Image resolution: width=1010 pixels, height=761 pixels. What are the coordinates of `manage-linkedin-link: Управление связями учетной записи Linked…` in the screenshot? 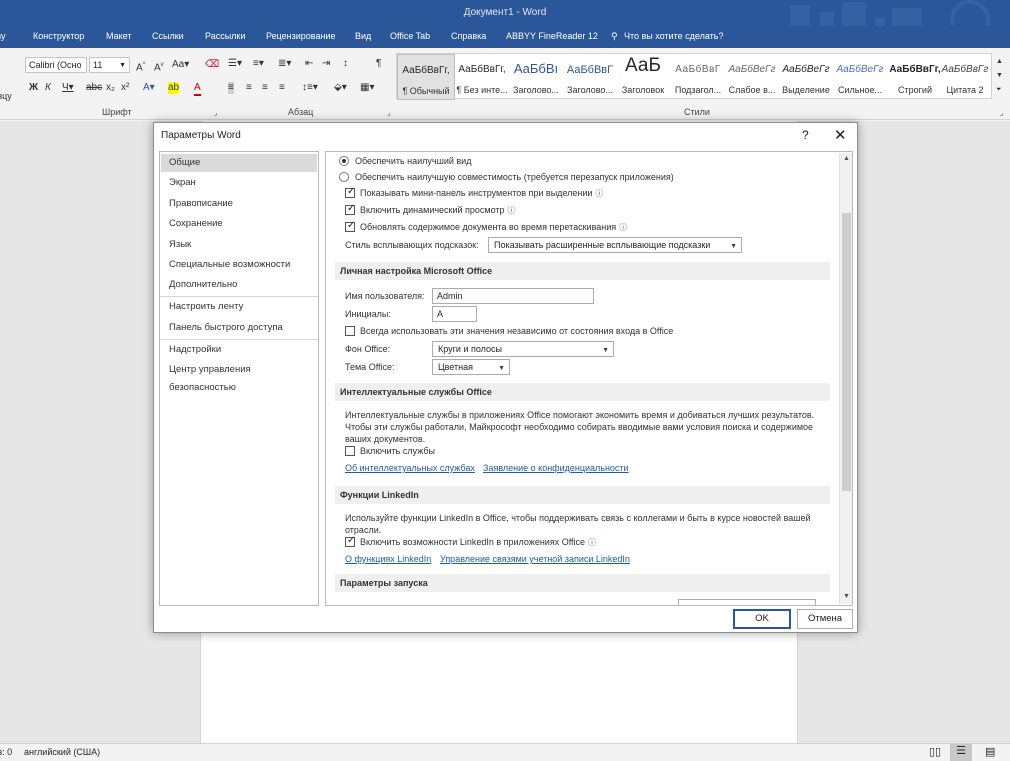 It's located at (535, 559).